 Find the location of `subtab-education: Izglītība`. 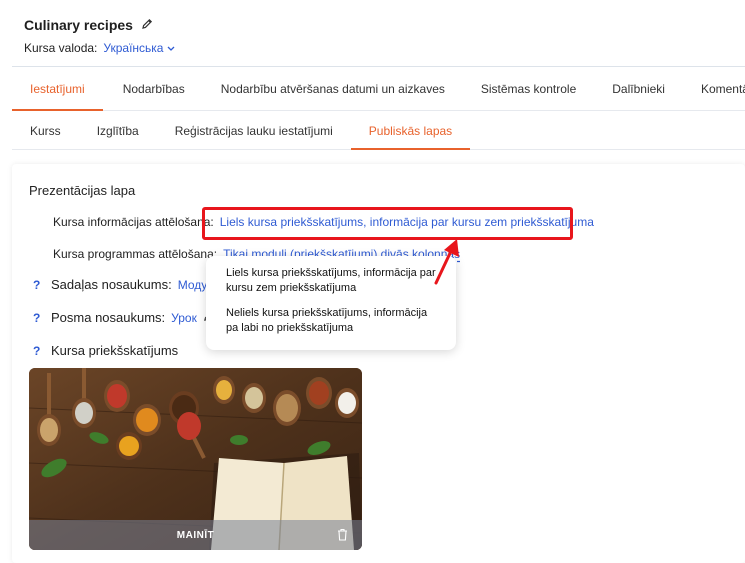

subtab-education: Izglītība is located at coordinates (118, 130).